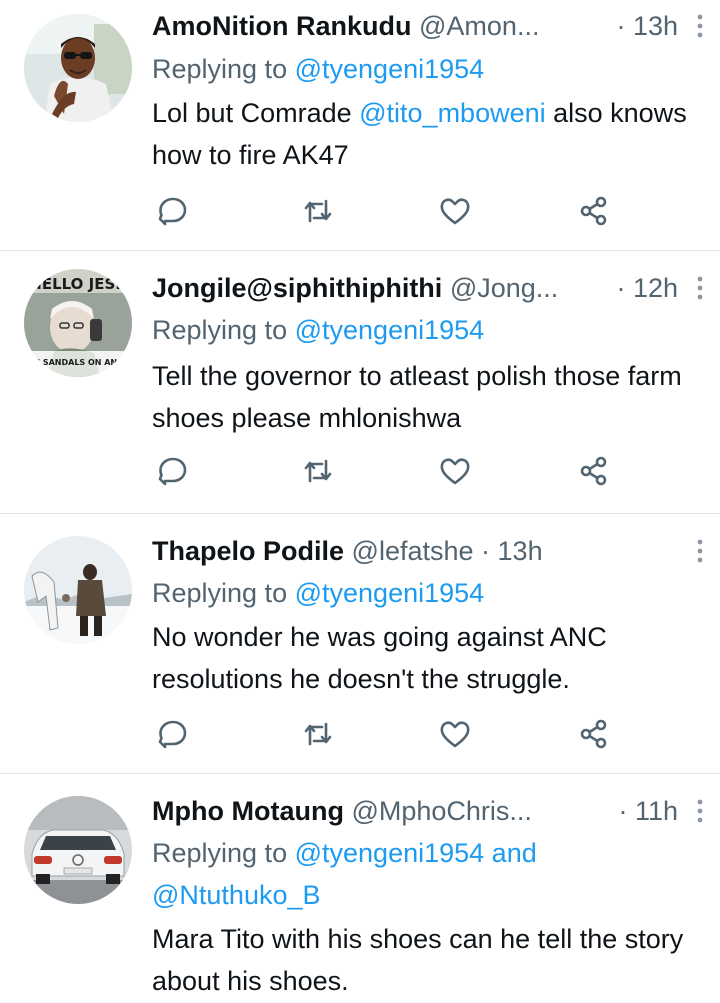 The height and width of the screenshot is (1003, 720). I want to click on avatar: HELLO JES.. WITH SANDALS ON AND GO, so click(78, 323).